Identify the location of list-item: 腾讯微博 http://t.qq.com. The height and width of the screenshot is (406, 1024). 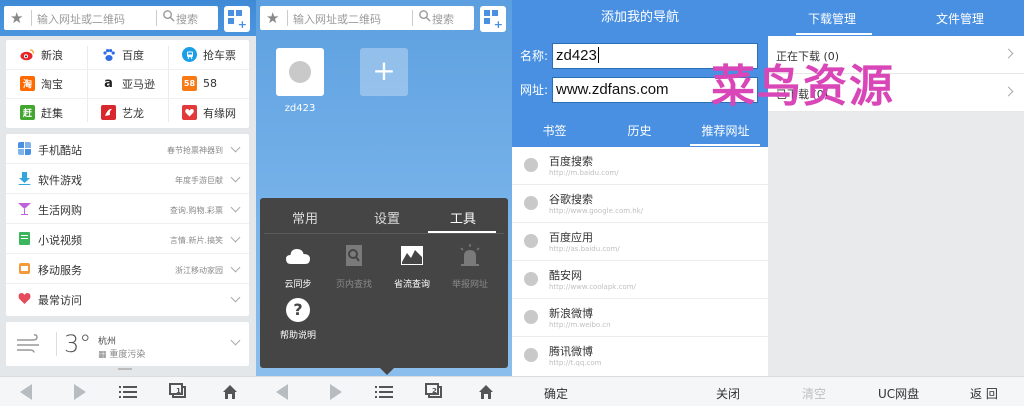
(640, 356).